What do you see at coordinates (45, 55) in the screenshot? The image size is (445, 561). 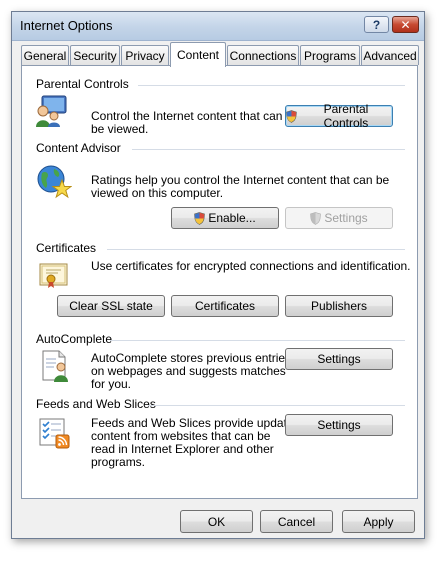 I see `tab-general: General` at bounding box center [45, 55].